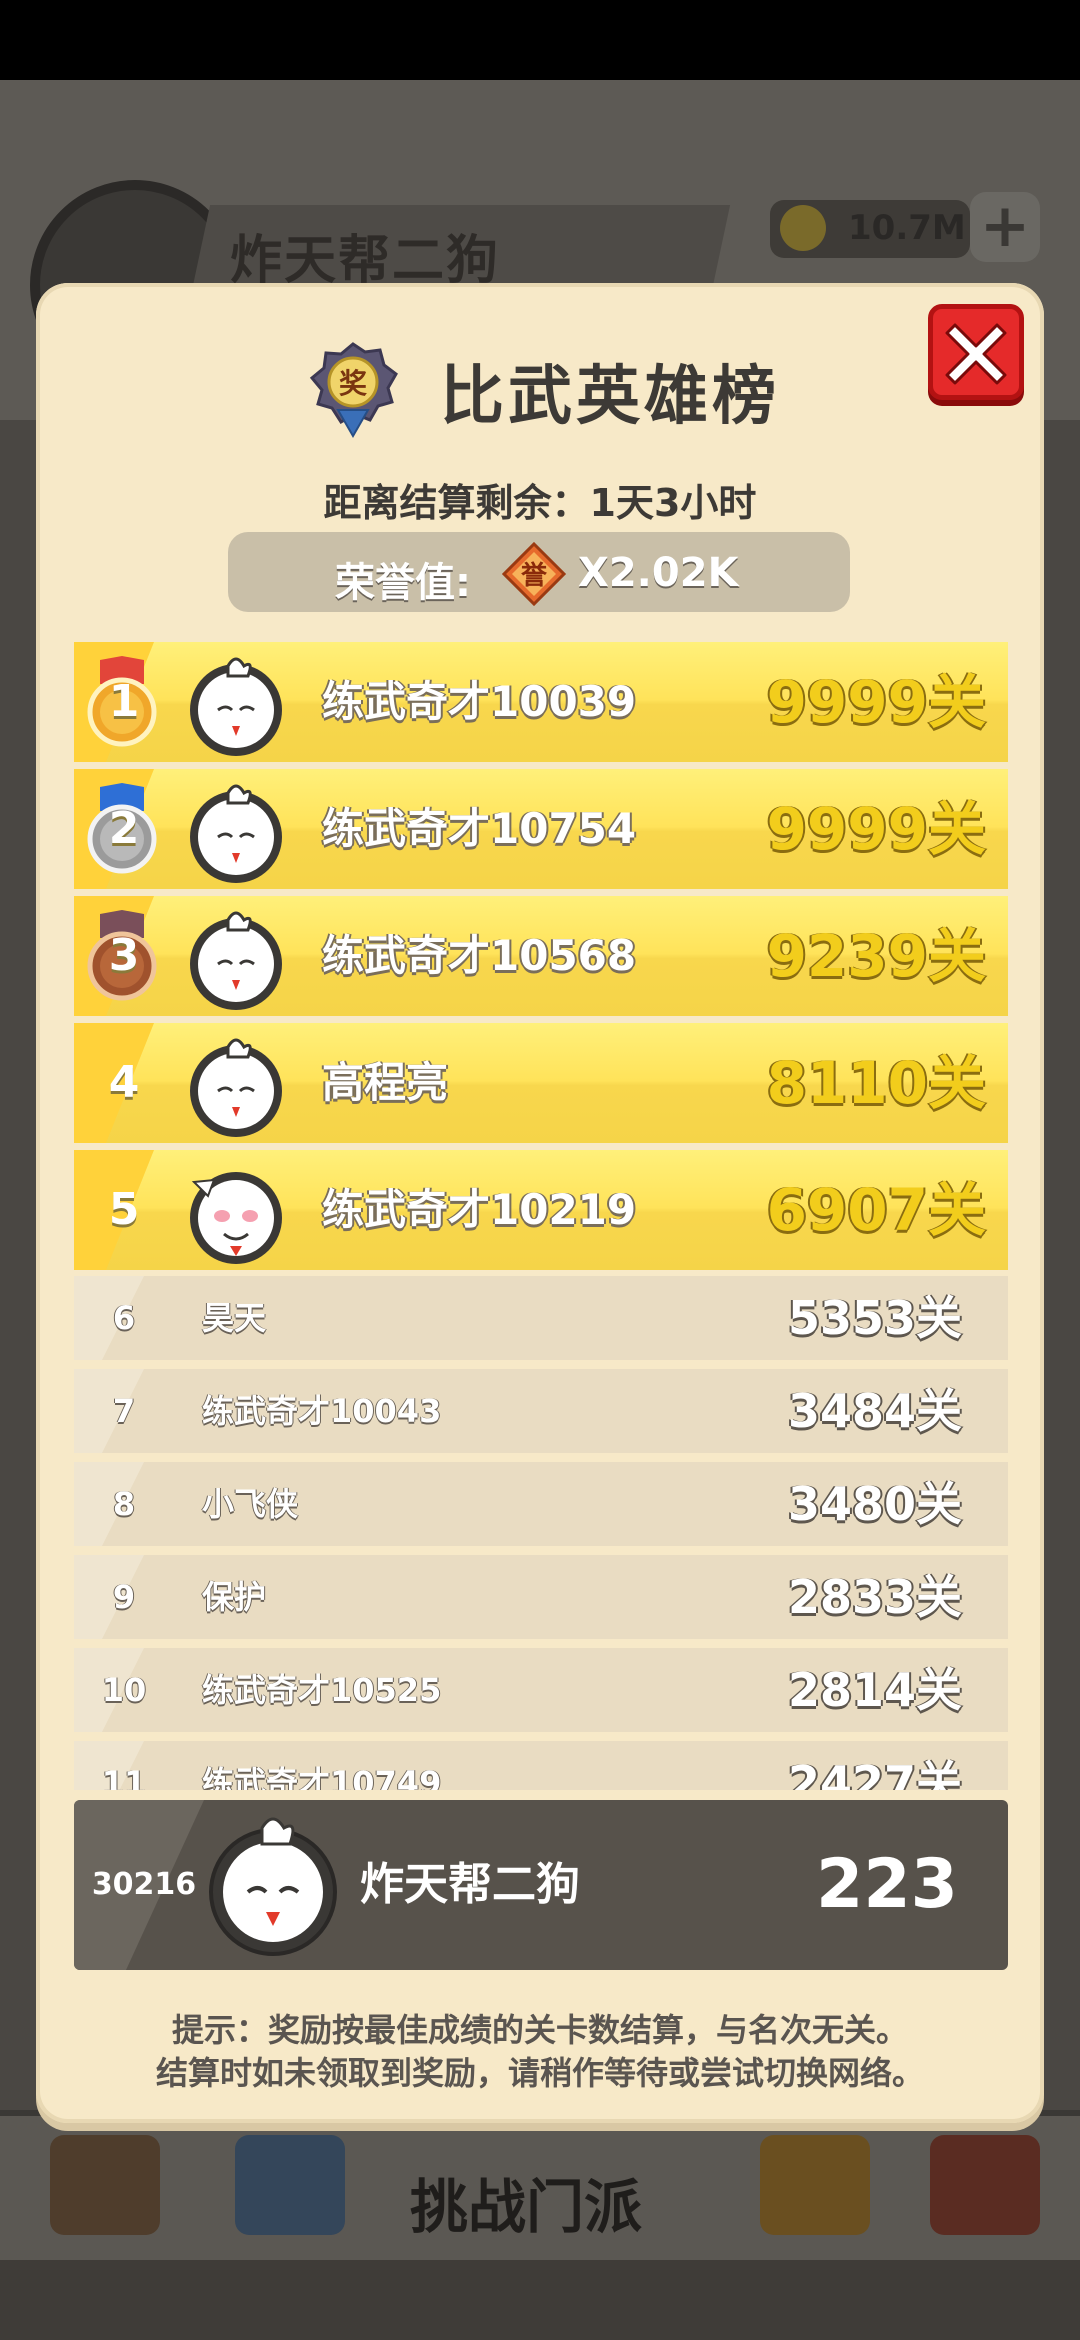 This screenshot has height=2340, width=1080. I want to click on ranking-row: 10 练武奇才10525 2814关, so click(541, 1690).